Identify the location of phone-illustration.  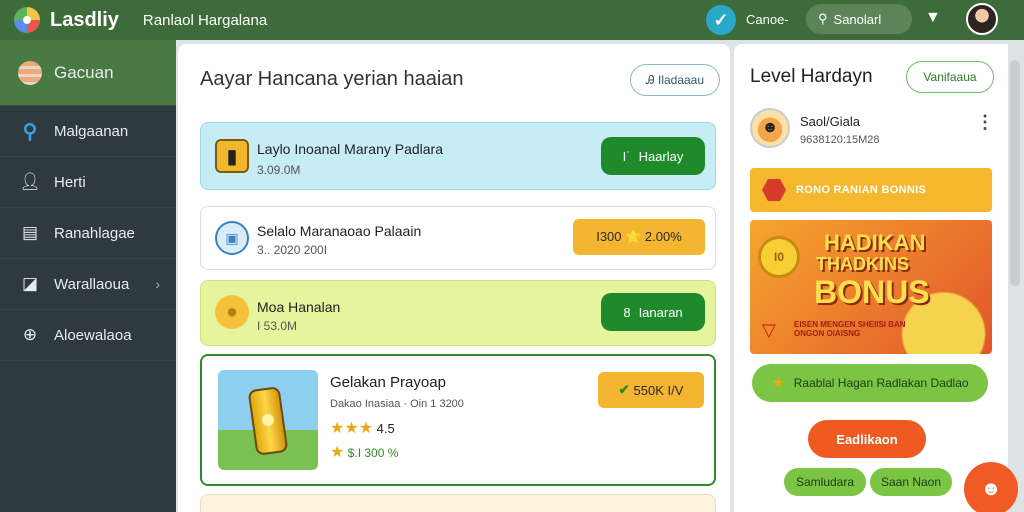
(268, 421).